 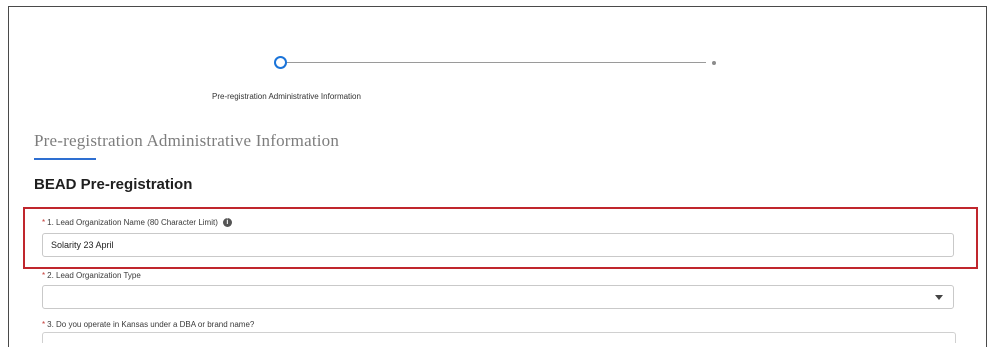 I want to click on lead-organization-type-select, so click(x=498, y=297).